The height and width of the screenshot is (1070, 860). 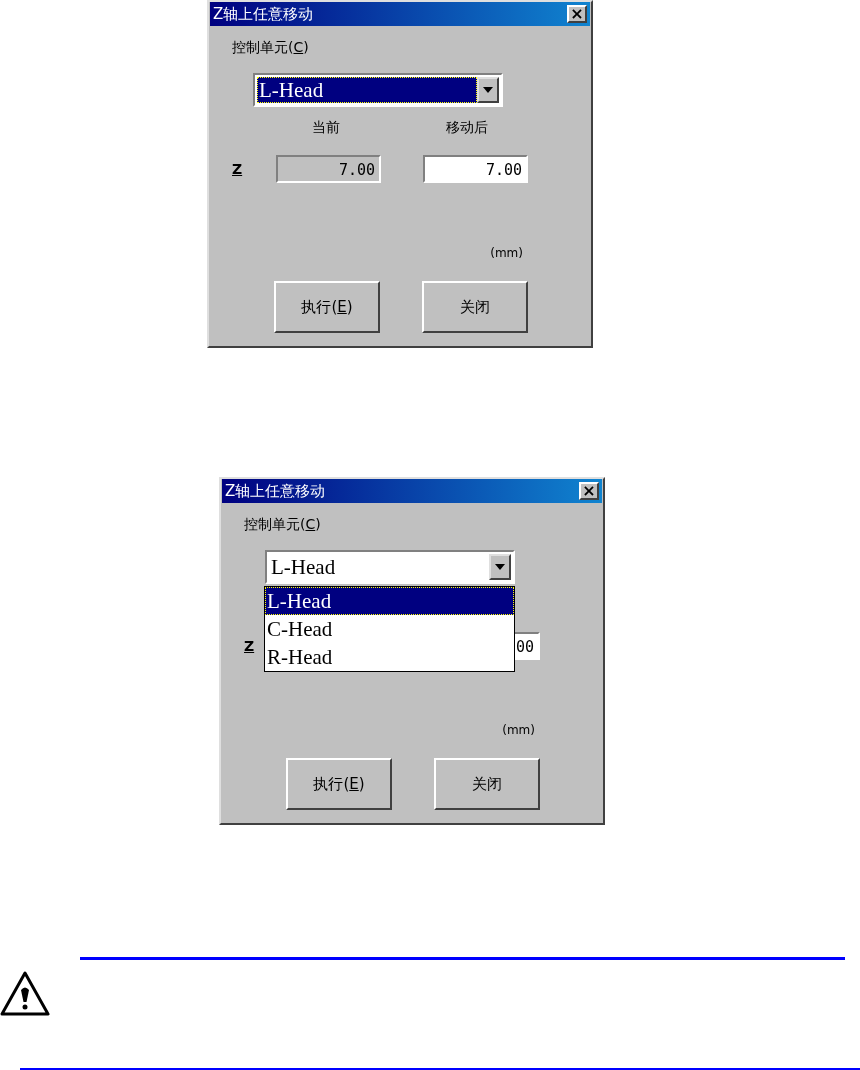 I want to click on column-header: 当前, so click(x=326, y=127).